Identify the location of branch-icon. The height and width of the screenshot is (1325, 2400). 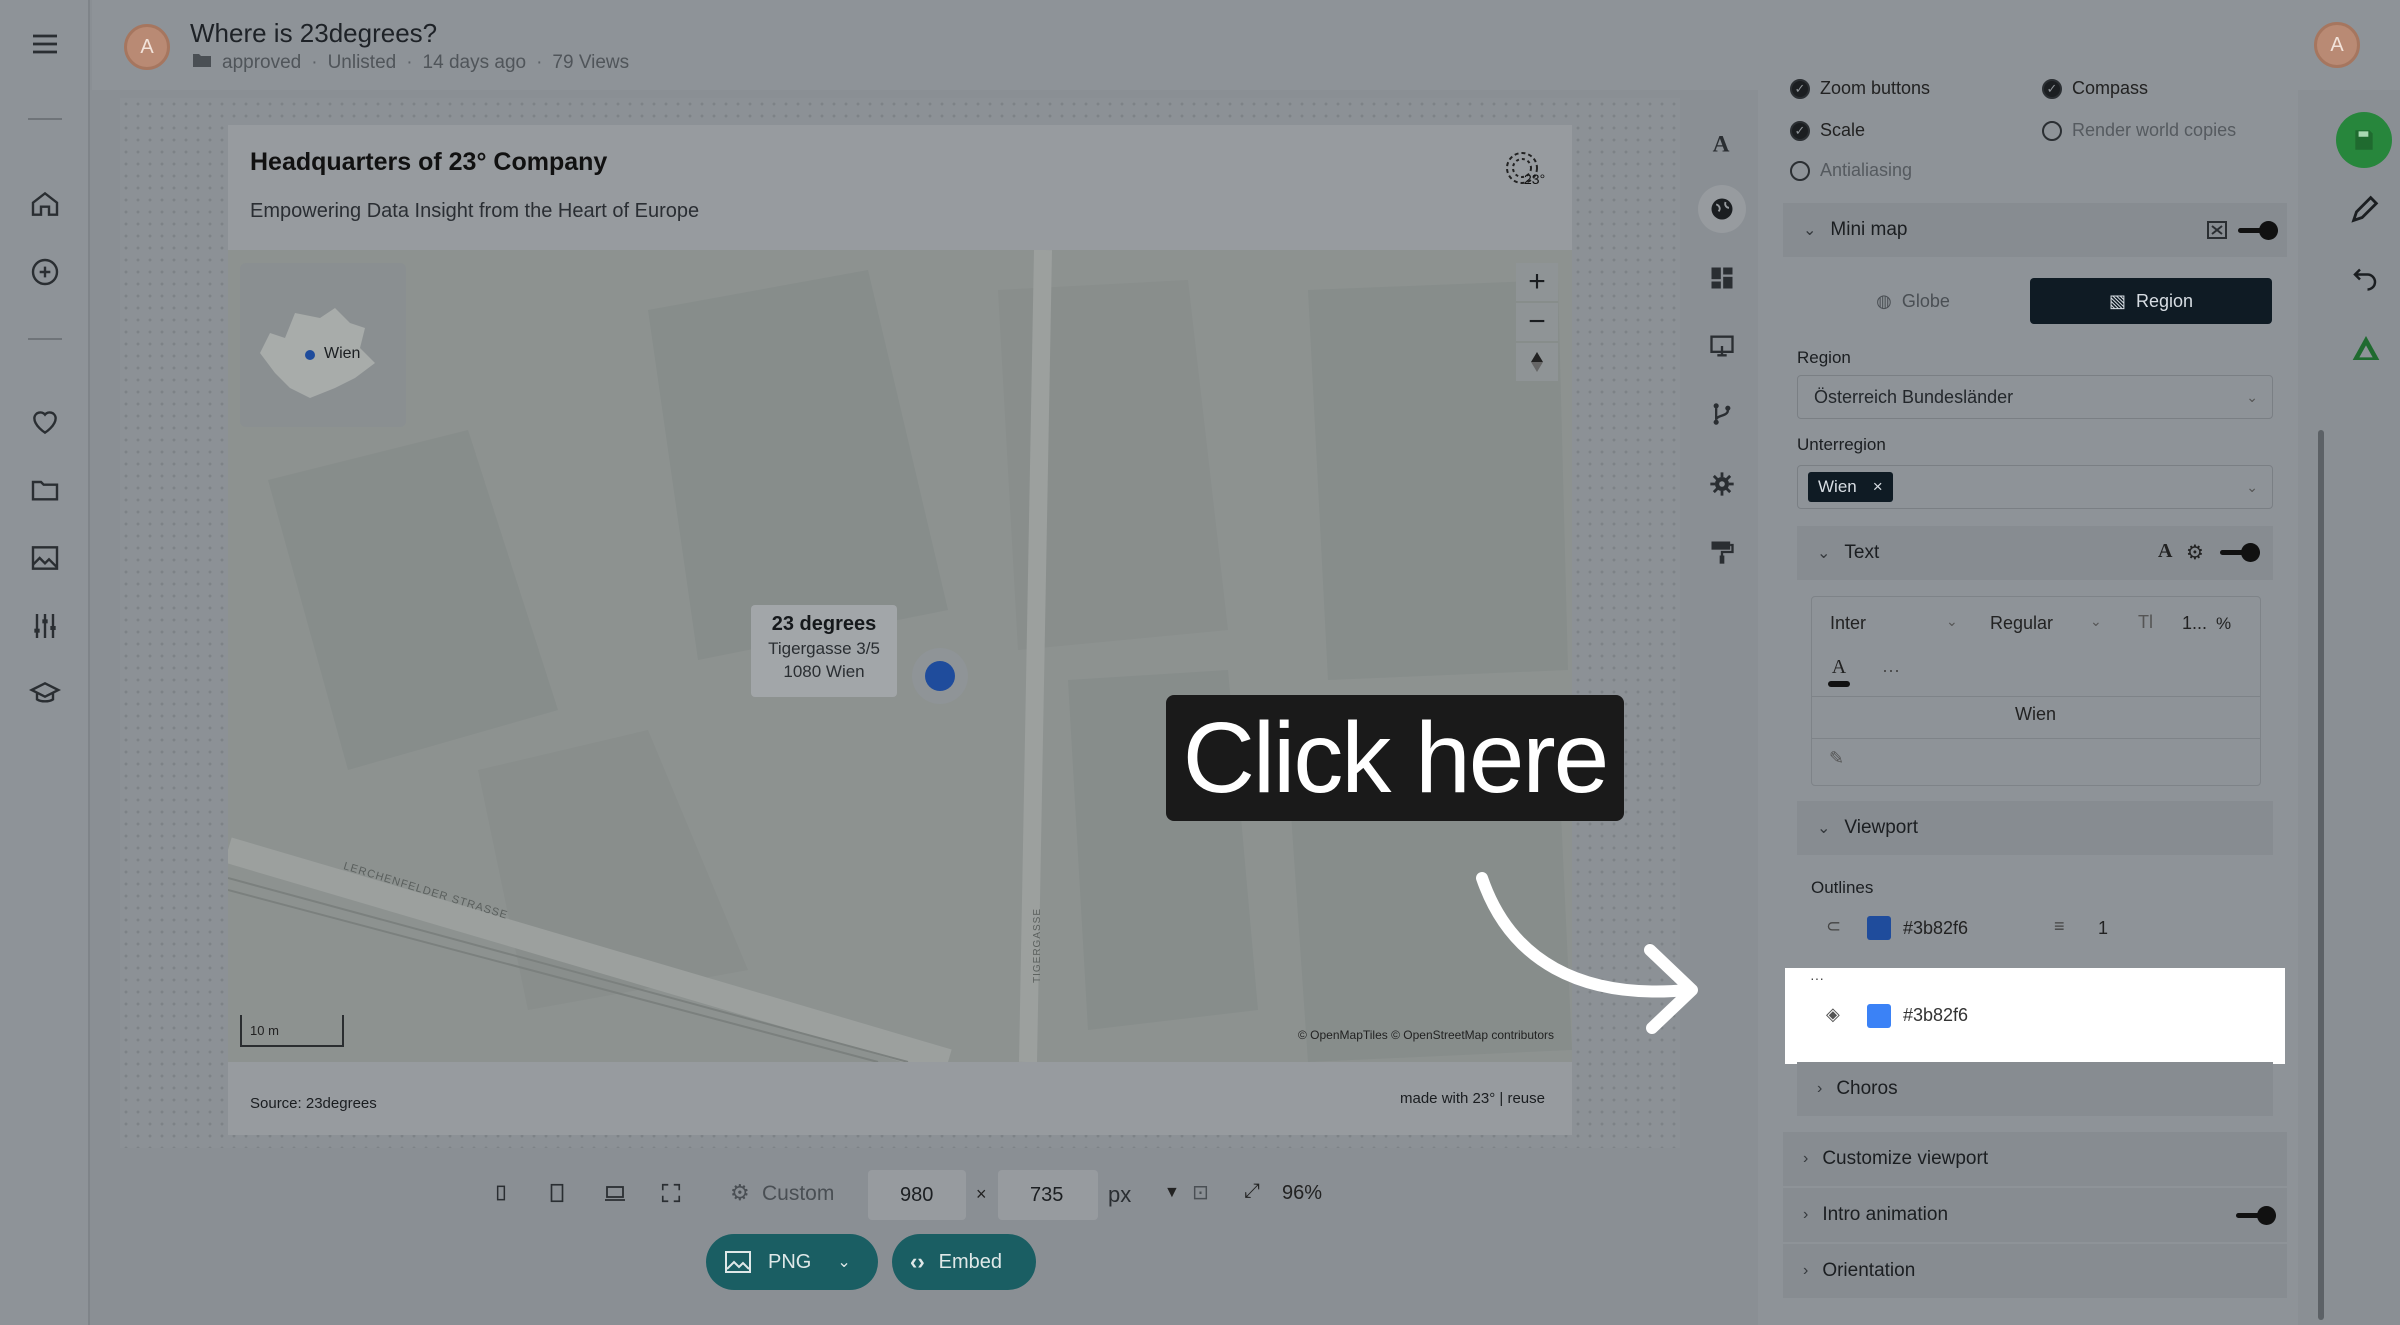
(1722, 414).